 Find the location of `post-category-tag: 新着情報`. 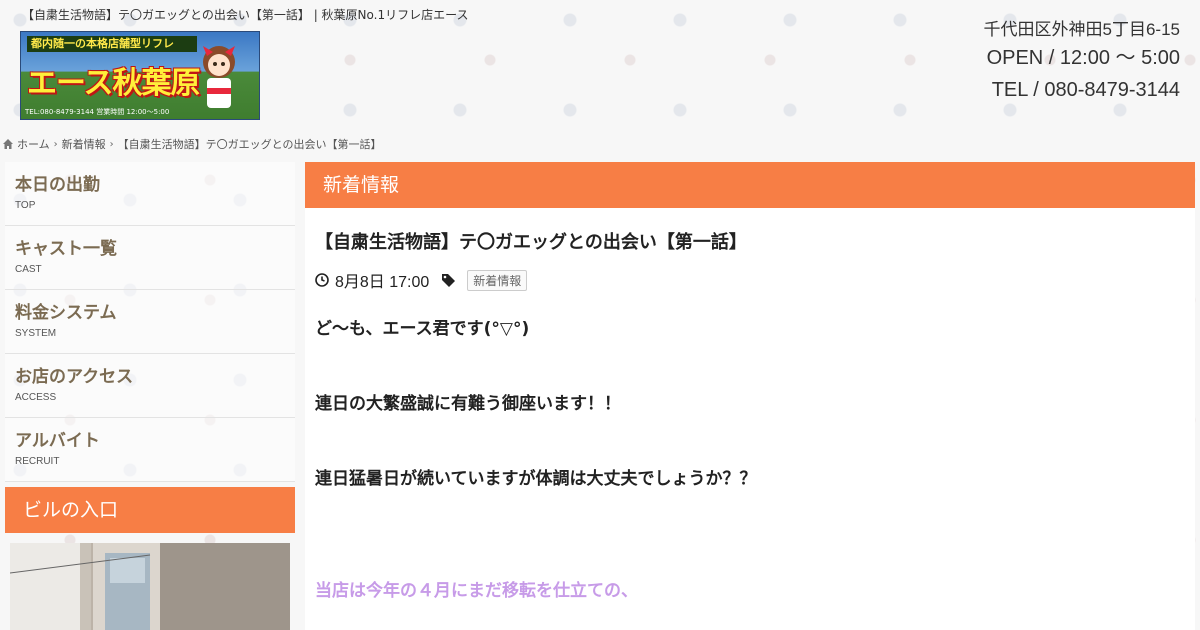

post-category-tag: 新着情報 is located at coordinates (497, 280).